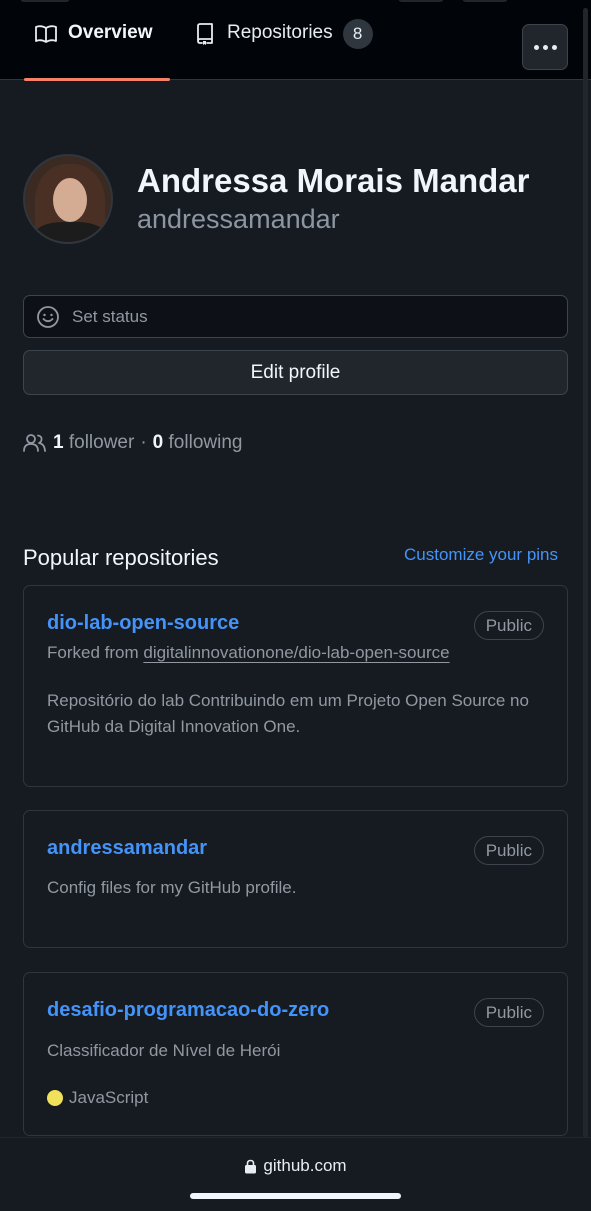  Describe the element at coordinates (585, 573) in the screenshot. I see `page-scrollbar` at that location.